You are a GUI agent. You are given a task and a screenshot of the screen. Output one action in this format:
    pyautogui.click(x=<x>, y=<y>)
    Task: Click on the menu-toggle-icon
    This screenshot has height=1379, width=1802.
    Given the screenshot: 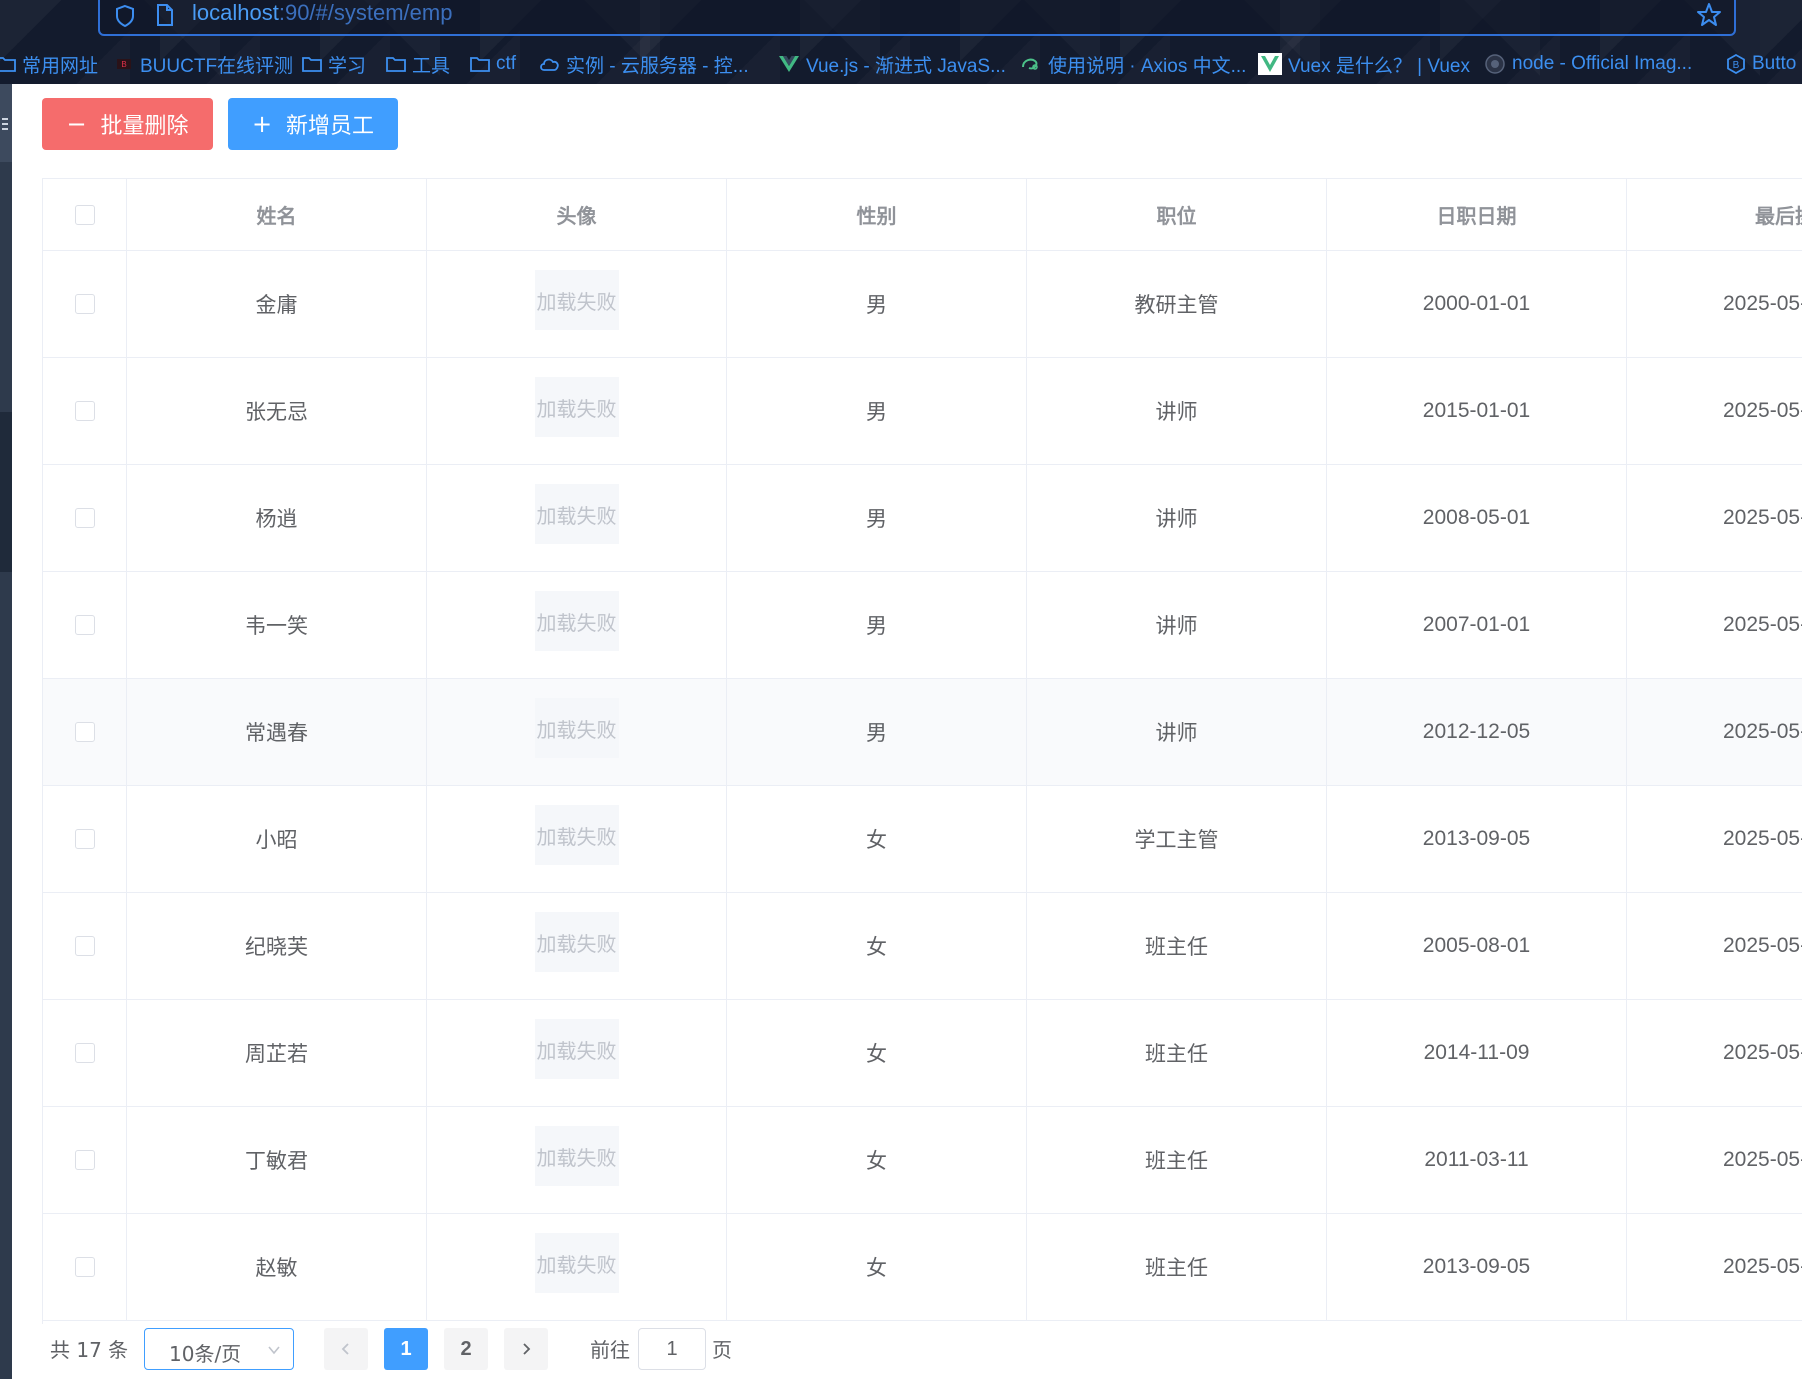 What is the action you would take?
    pyautogui.click(x=6, y=123)
    